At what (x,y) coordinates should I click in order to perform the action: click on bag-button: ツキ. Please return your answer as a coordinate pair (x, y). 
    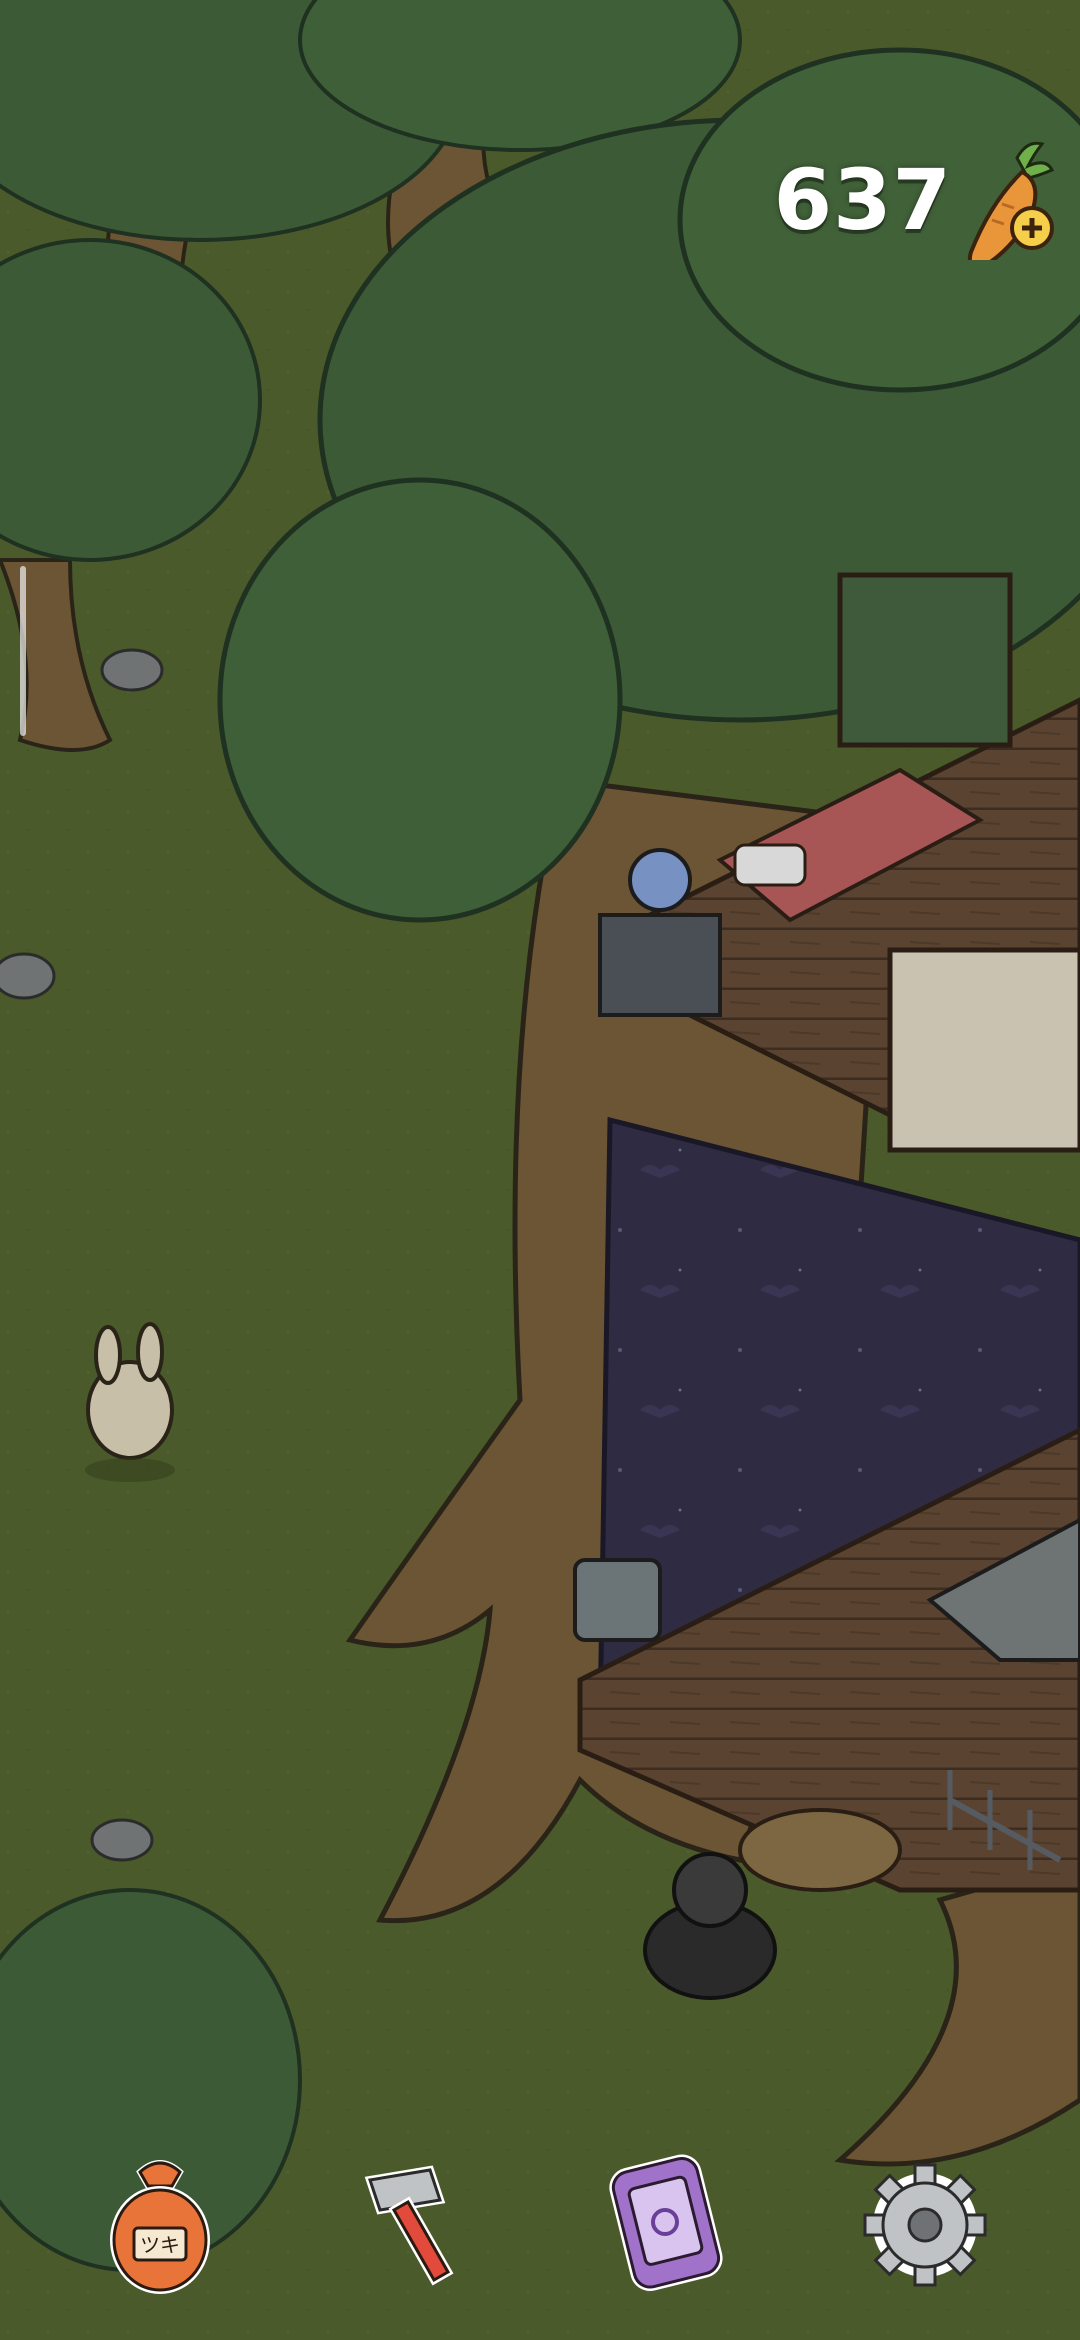
    Looking at the image, I should click on (160, 2225).